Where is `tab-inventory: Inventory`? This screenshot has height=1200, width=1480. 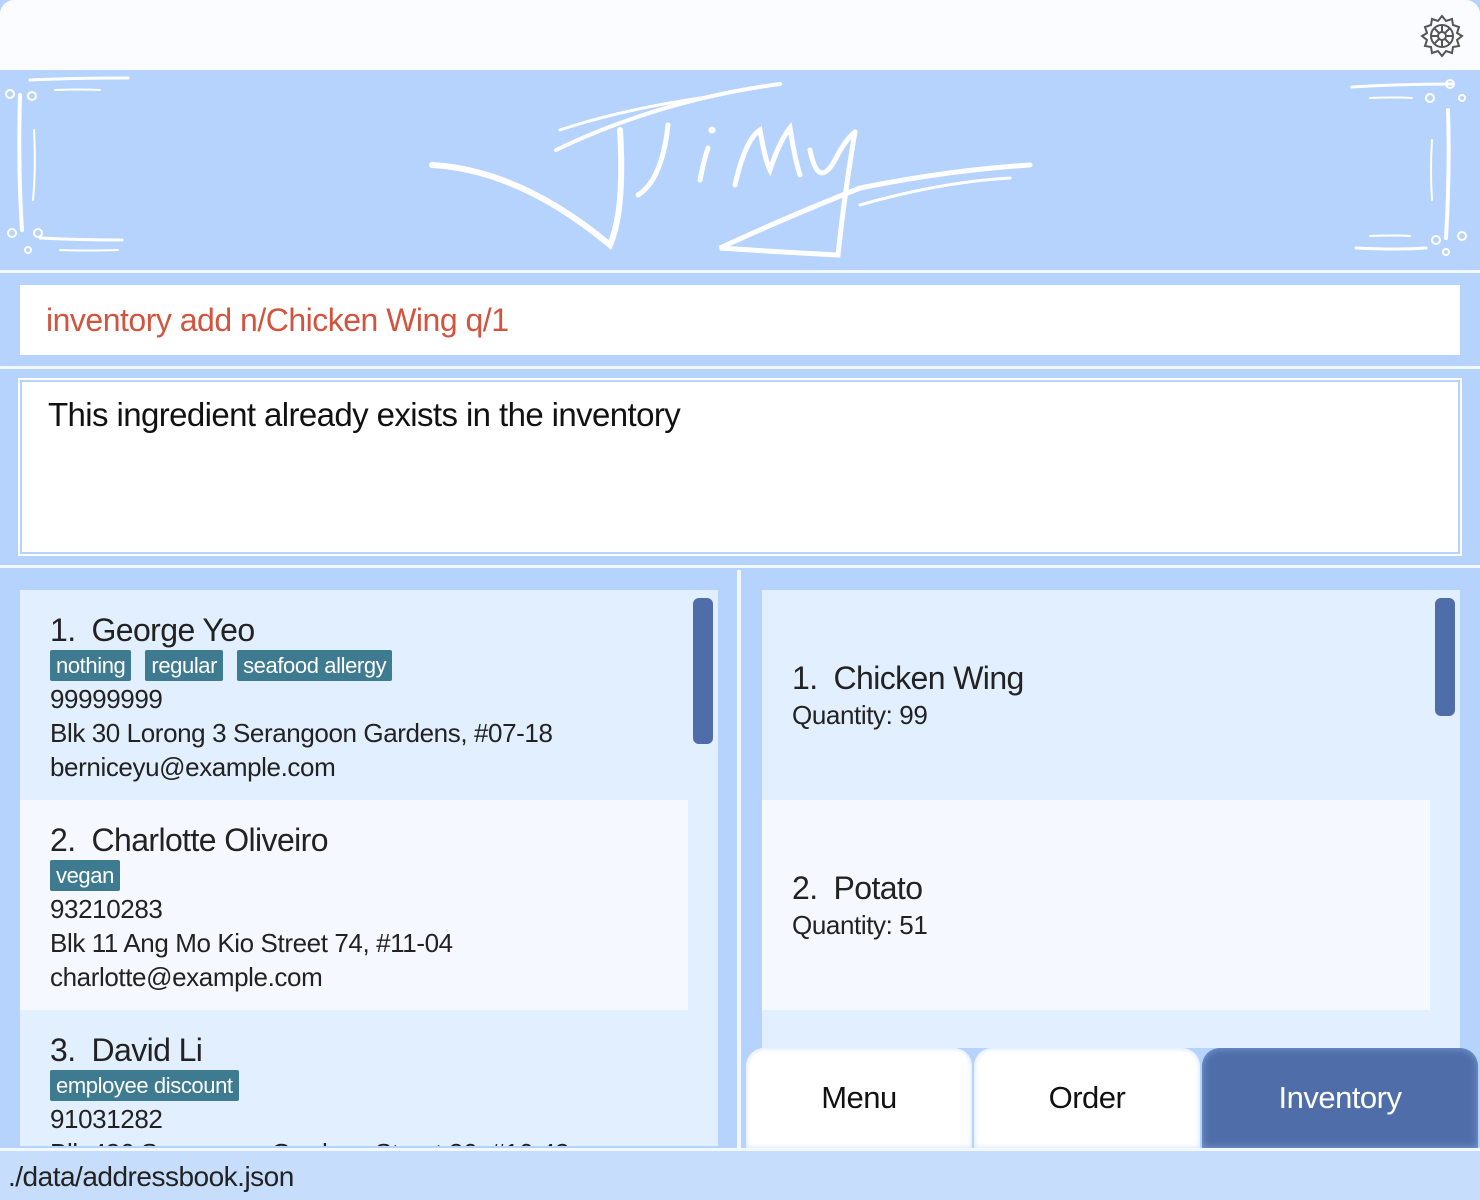 tab-inventory: Inventory is located at coordinates (1340, 1098).